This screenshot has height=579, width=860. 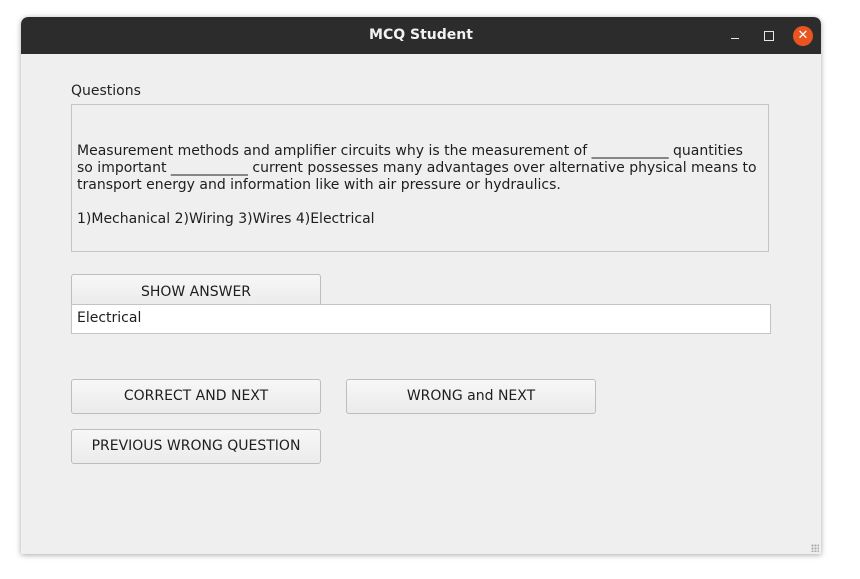 I want to click on minimize-button, so click(x=735, y=36).